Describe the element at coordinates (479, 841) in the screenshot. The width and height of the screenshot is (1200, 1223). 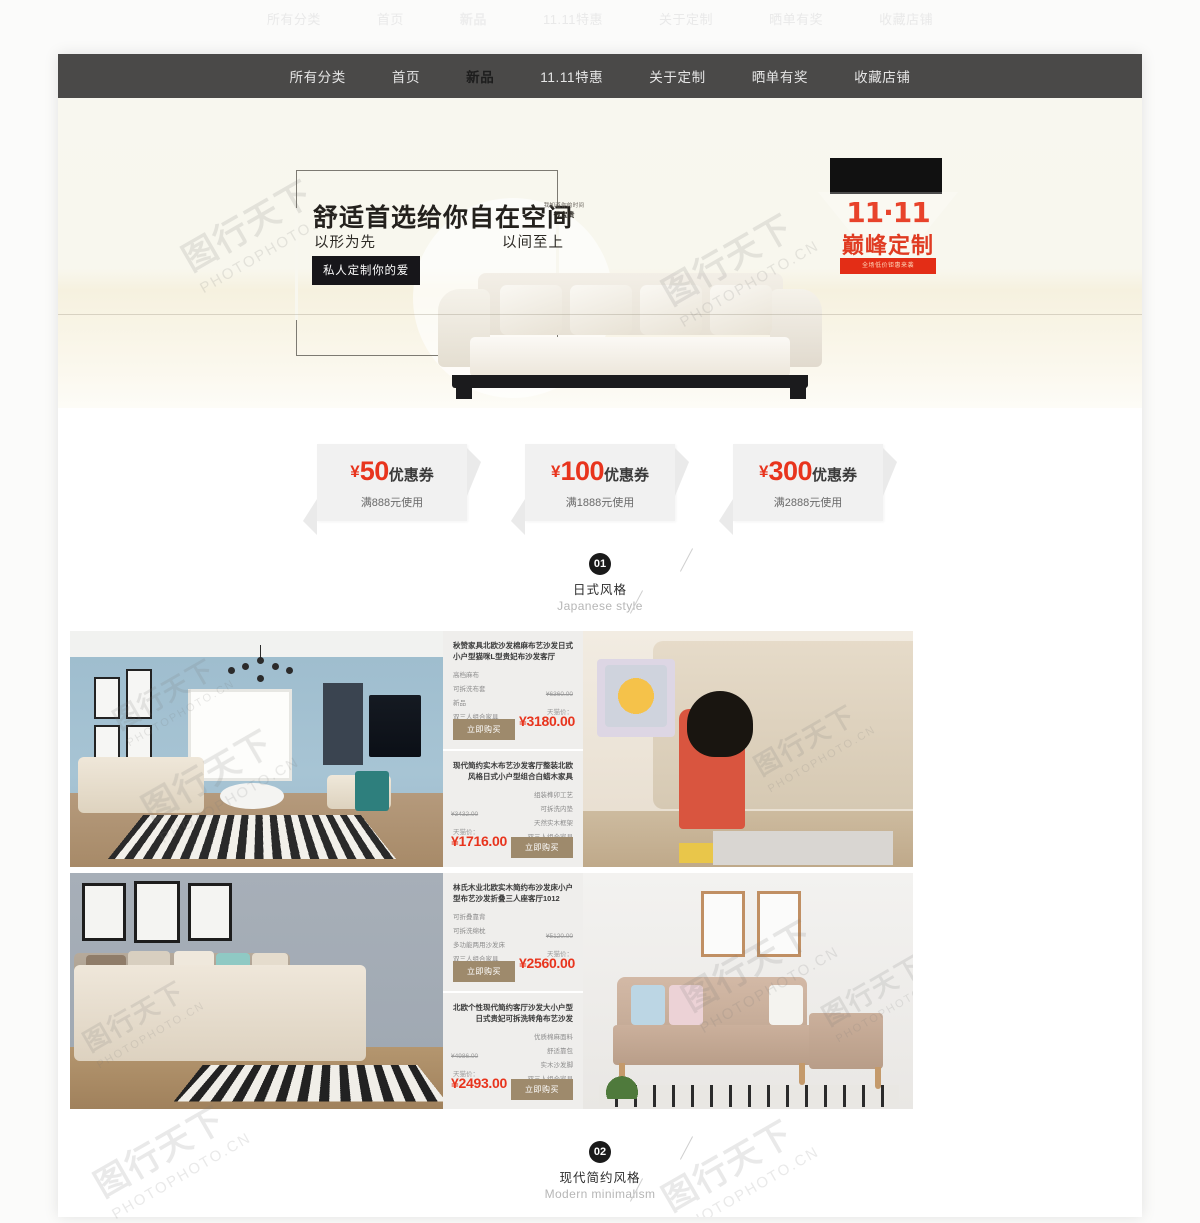
I see `product-price: ¥1716.00` at that location.